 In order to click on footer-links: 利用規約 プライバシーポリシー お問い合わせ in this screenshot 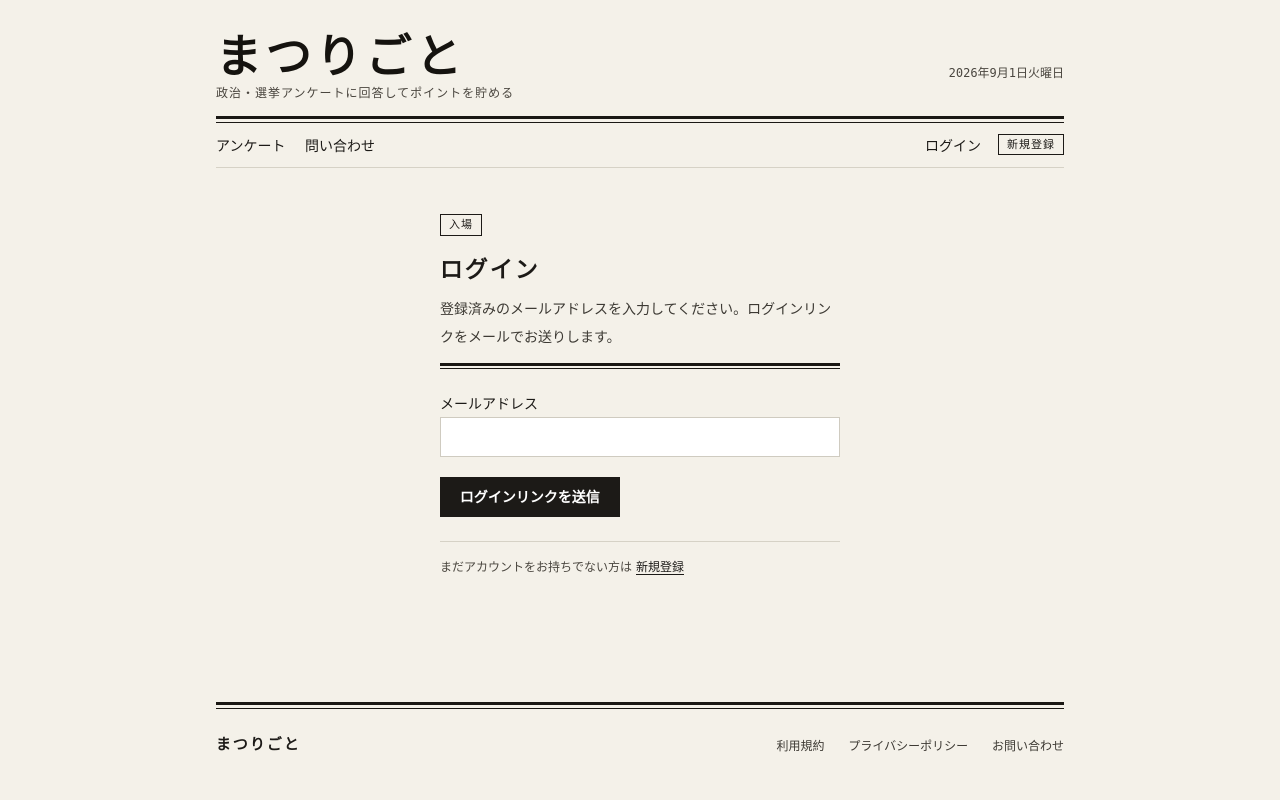, I will do `click(910, 745)`.